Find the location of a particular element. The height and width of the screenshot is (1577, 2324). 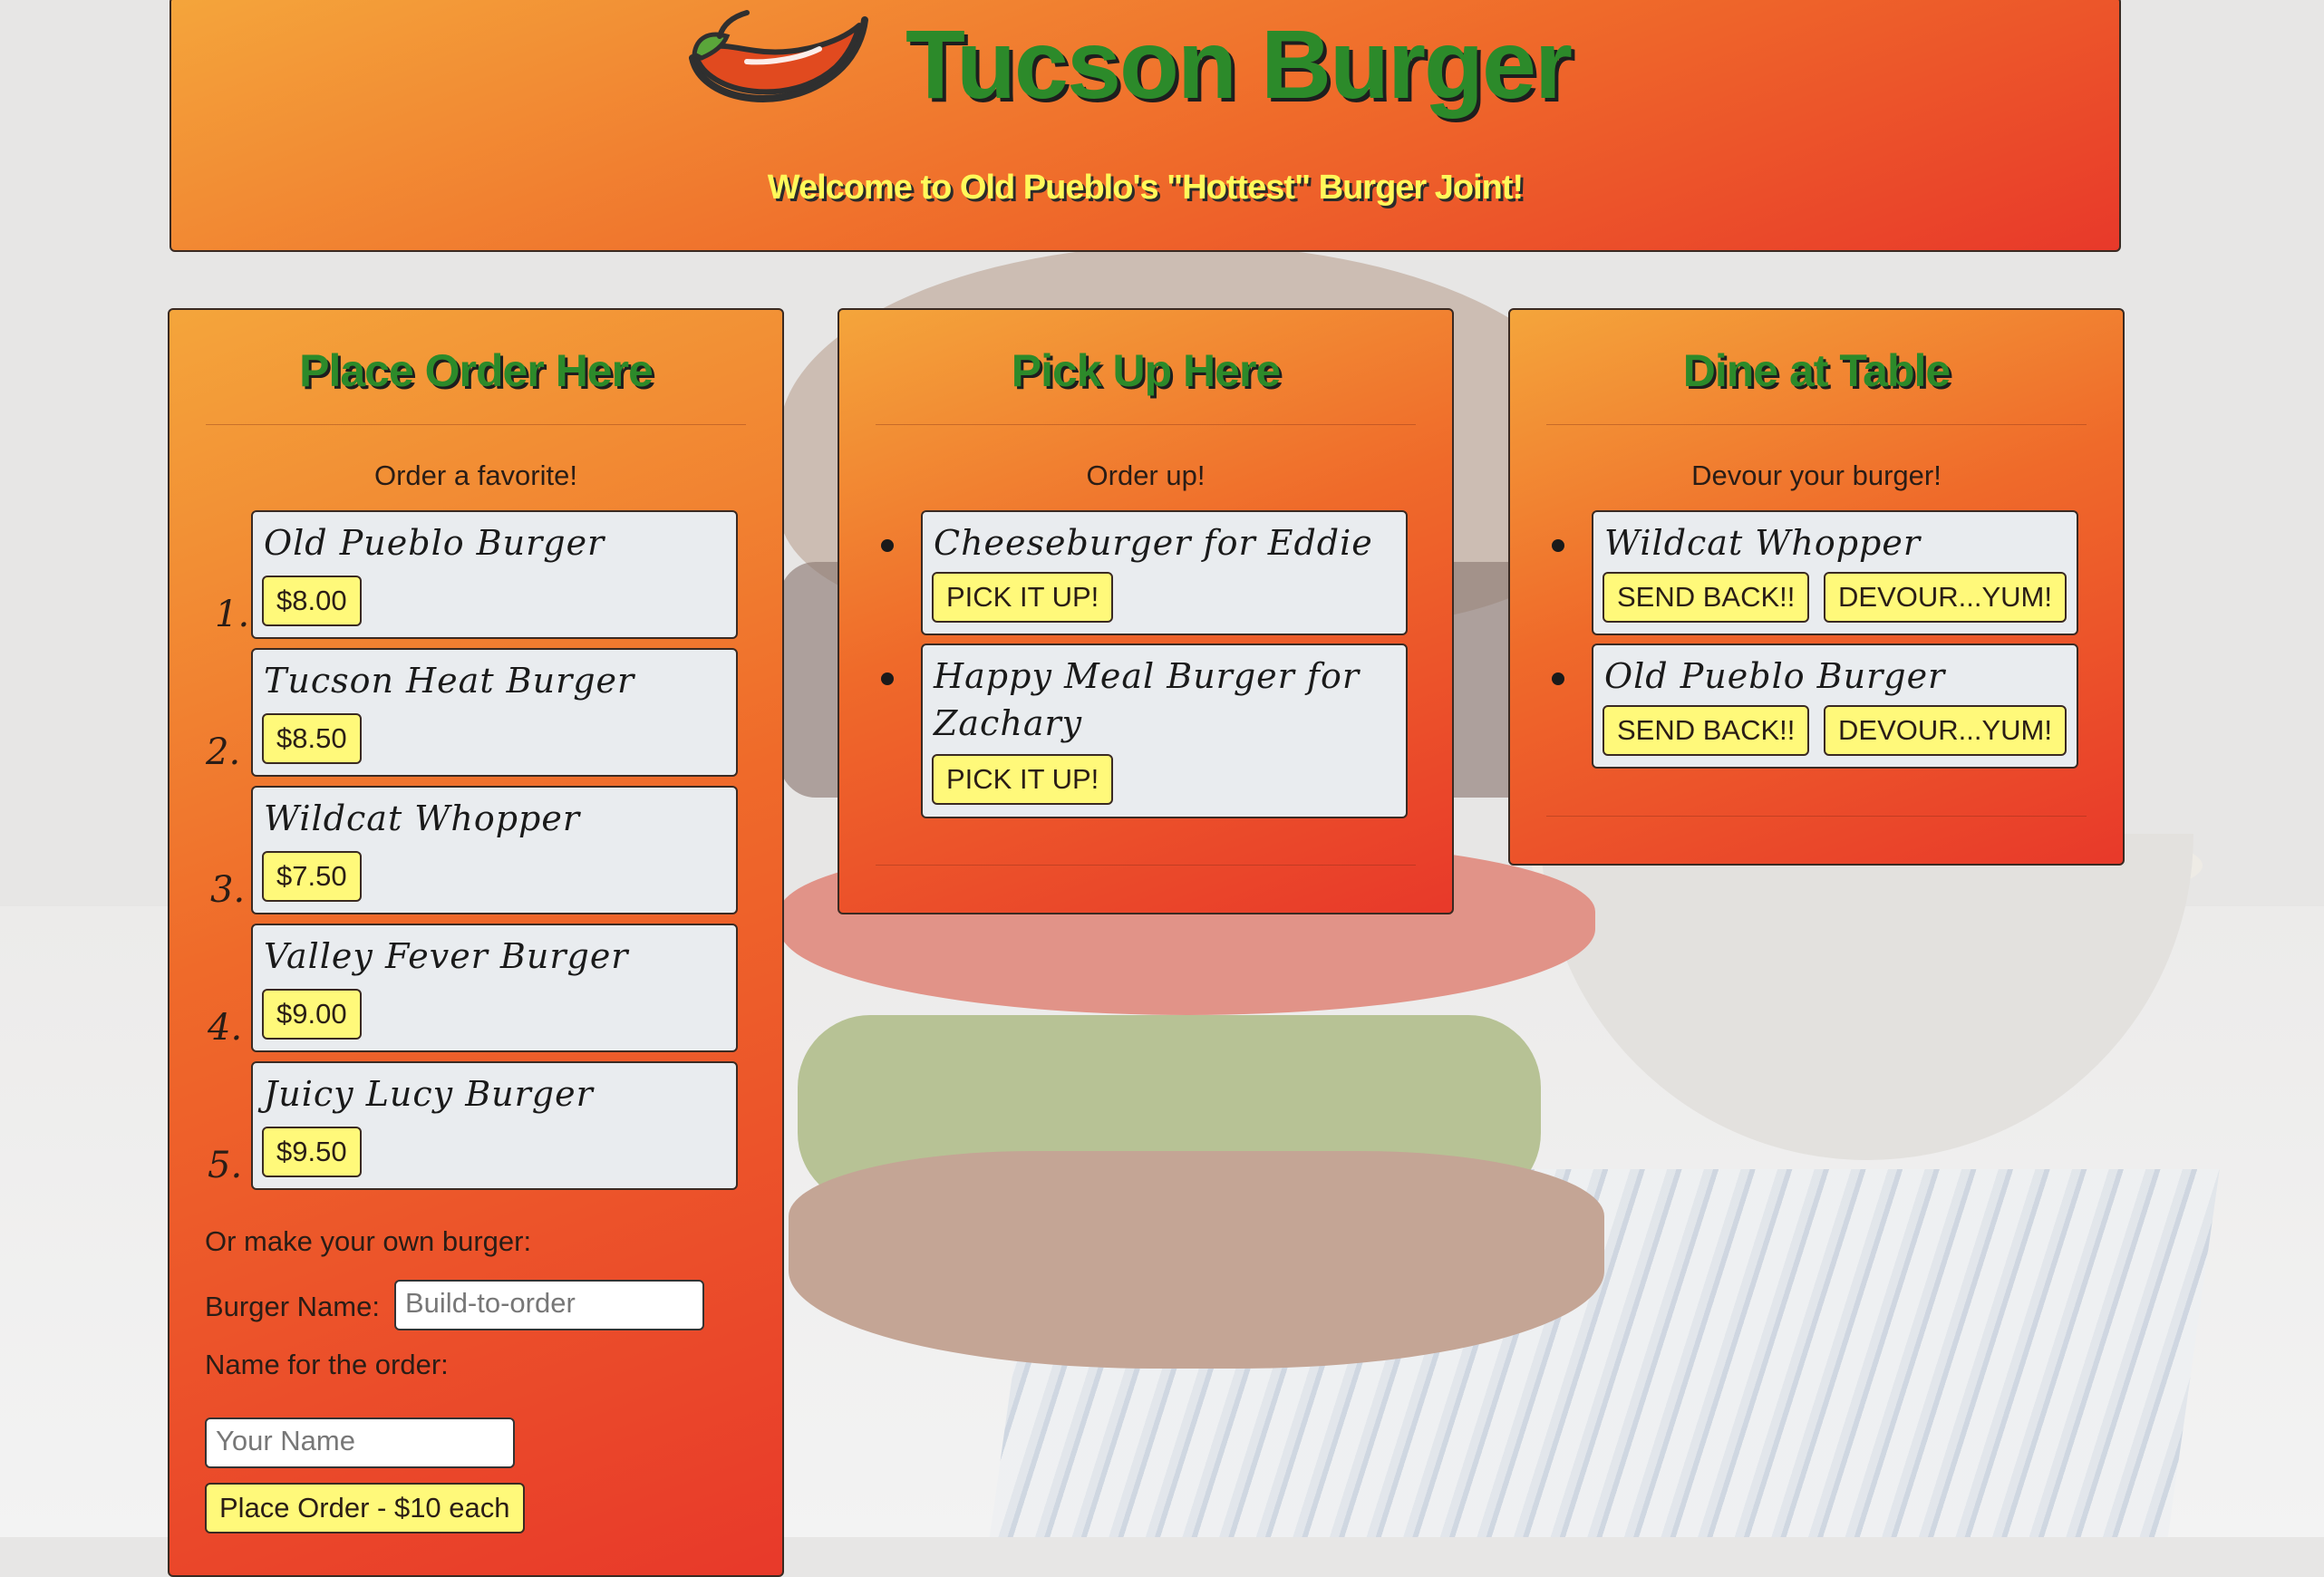

favorite-burger-name: Valley Fever Burger is located at coordinates (446, 956).